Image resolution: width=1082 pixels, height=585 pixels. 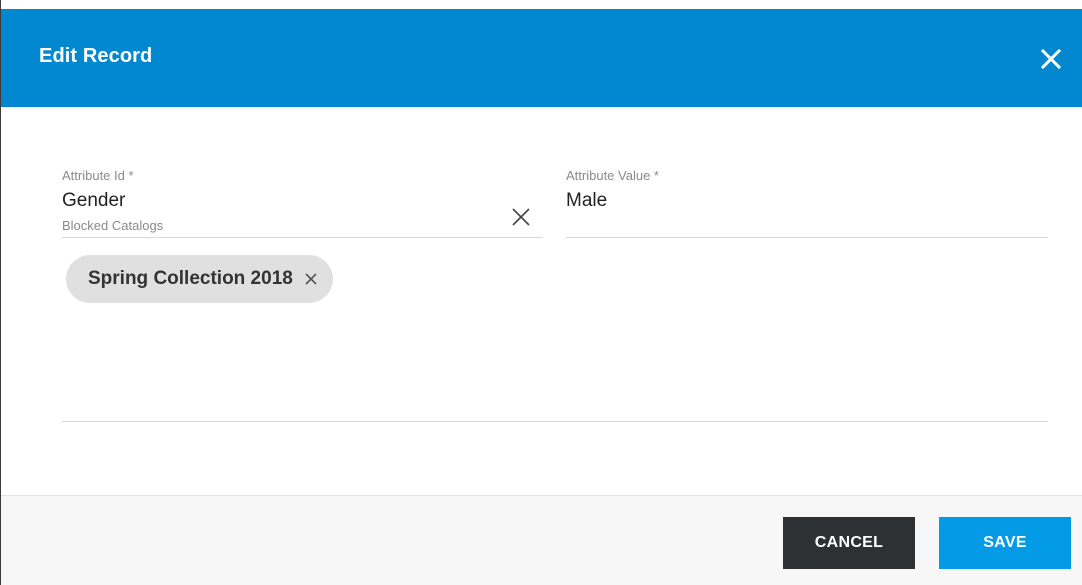 I want to click on blocked-catalogs-label: Blocked Catalogs, so click(x=113, y=225).